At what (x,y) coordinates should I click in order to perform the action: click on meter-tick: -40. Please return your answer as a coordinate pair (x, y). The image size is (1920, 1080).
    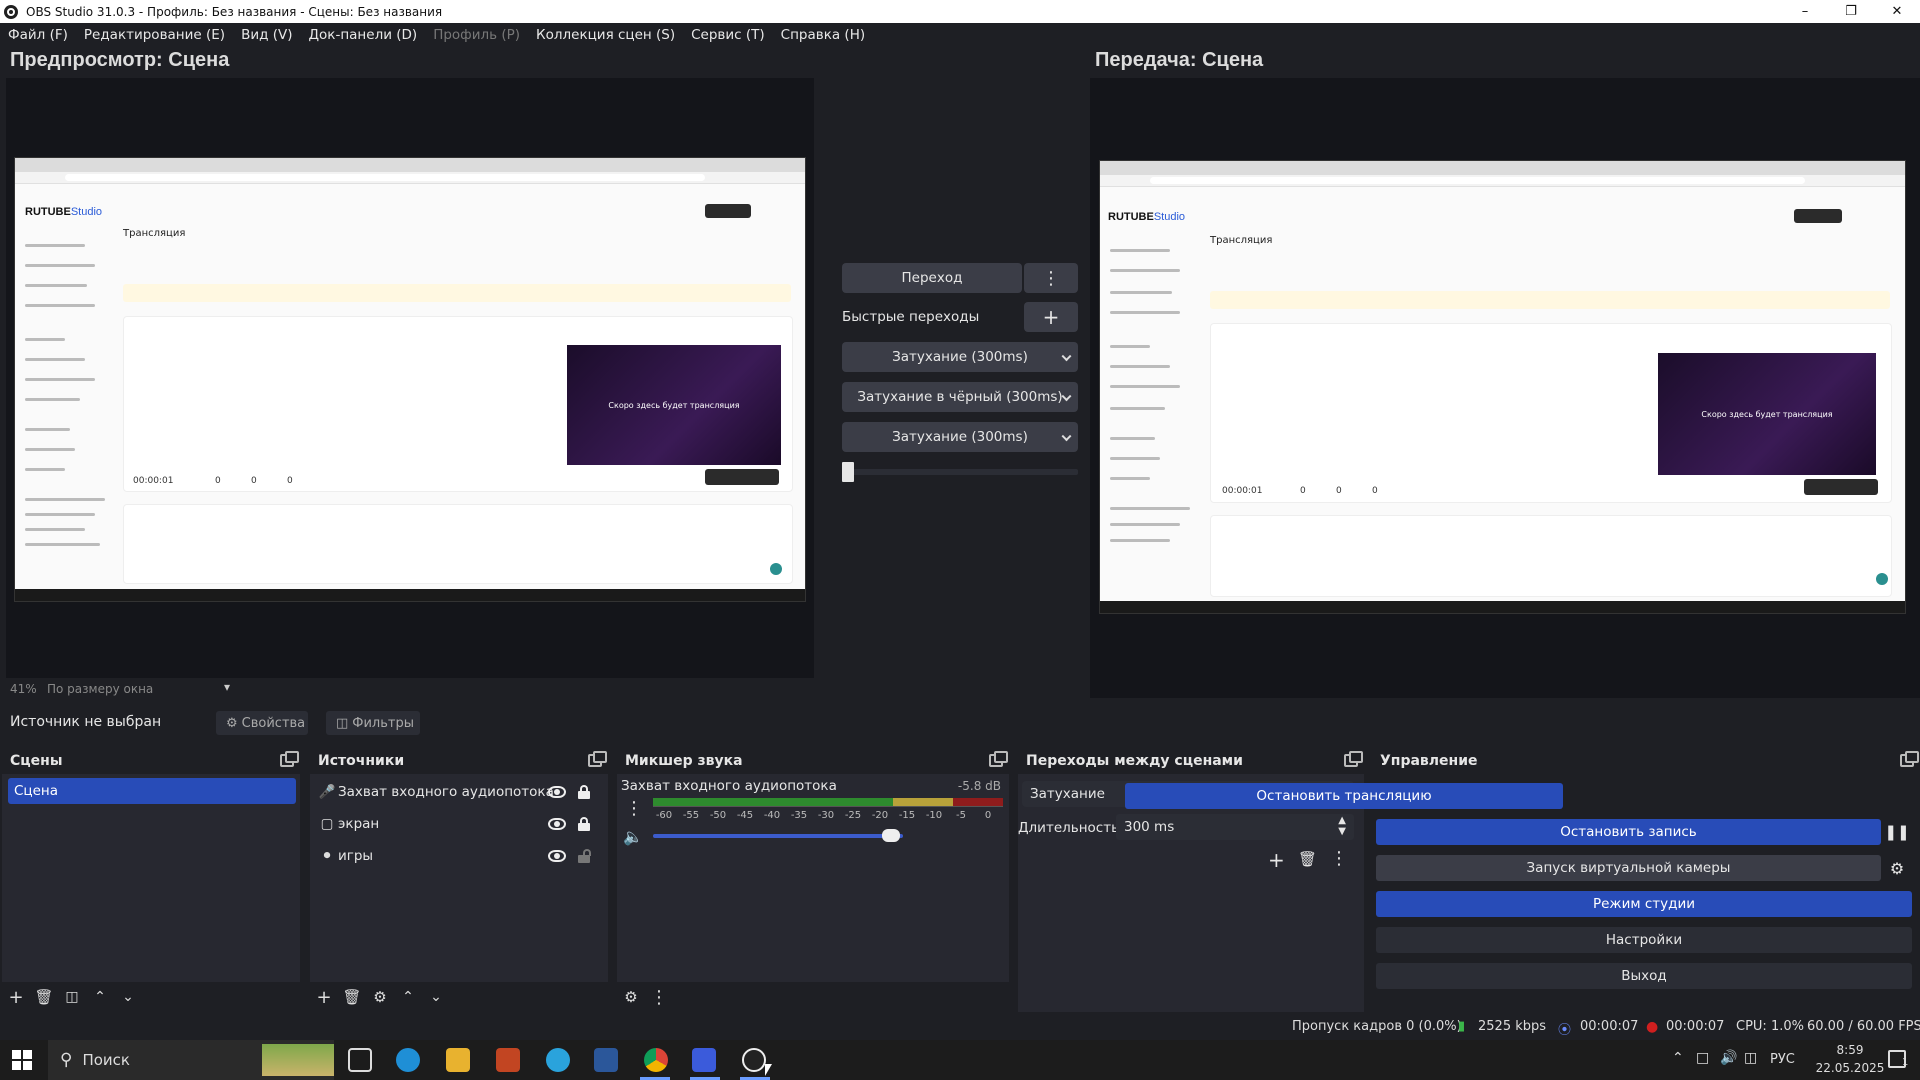
    Looking at the image, I should click on (772, 815).